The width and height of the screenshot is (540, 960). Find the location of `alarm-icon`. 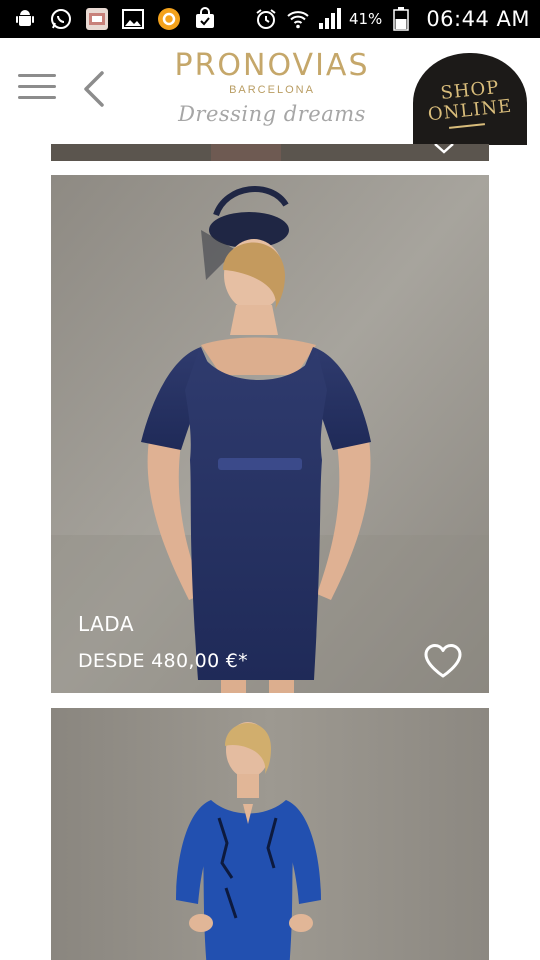

alarm-icon is located at coordinates (266, 19).